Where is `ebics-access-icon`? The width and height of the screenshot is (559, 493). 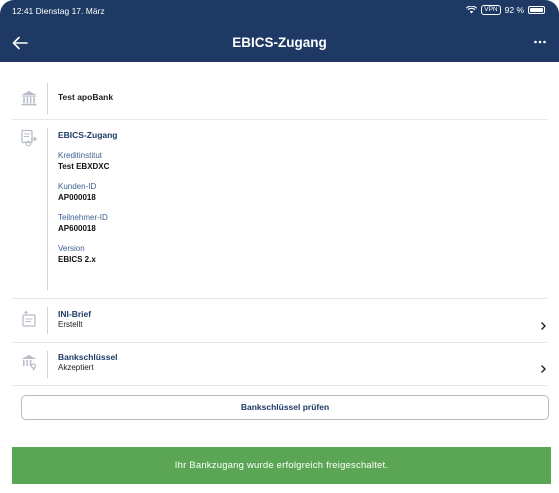
ebics-access-icon is located at coordinates (29, 138).